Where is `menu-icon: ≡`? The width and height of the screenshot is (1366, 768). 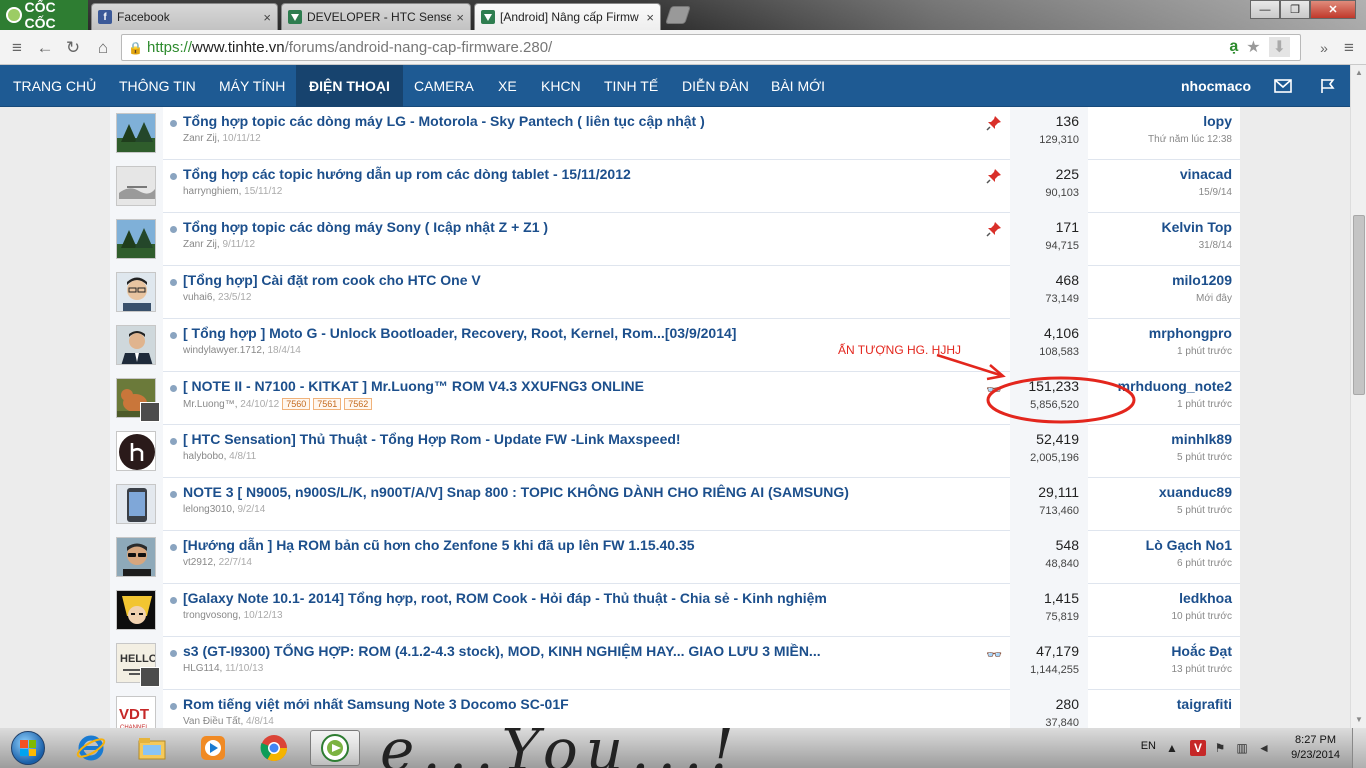
menu-icon: ≡ is located at coordinates (17, 48).